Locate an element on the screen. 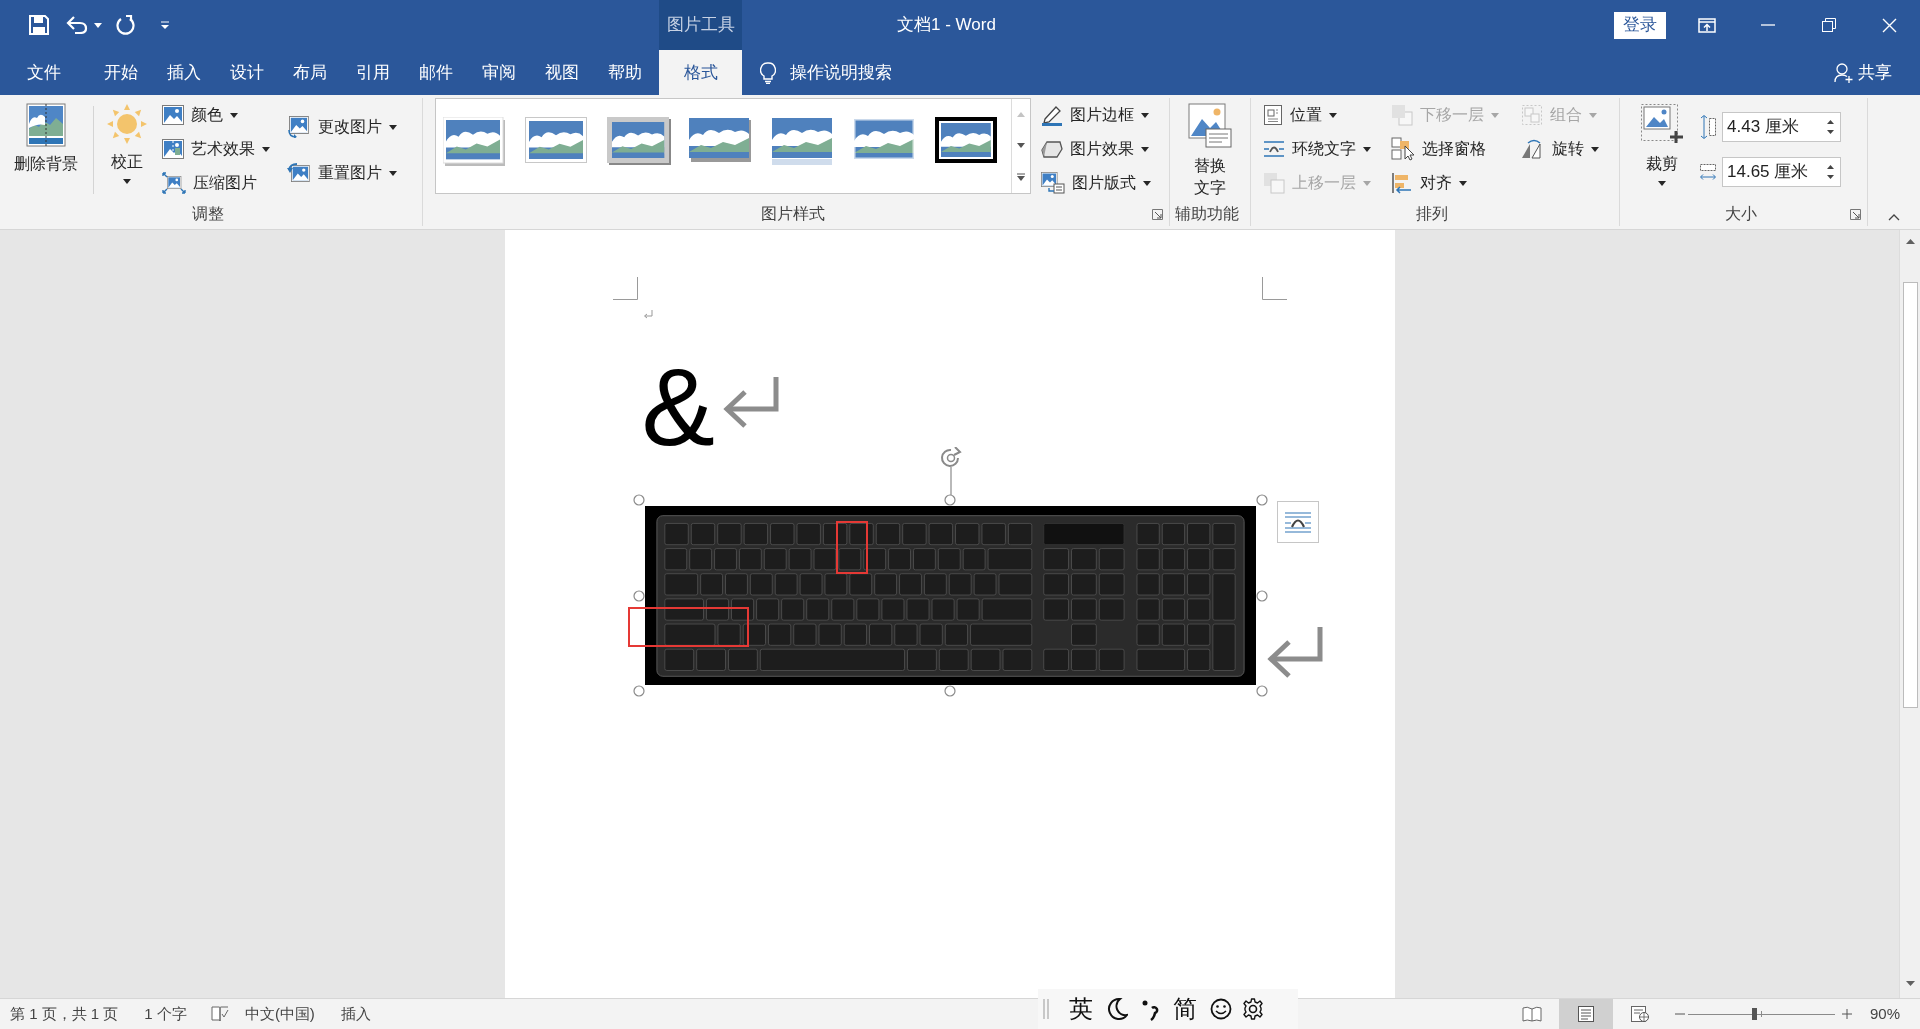 The image size is (1920, 1029). page-count: 第 1 页，共 1 页 is located at coordinates (64, 1014).